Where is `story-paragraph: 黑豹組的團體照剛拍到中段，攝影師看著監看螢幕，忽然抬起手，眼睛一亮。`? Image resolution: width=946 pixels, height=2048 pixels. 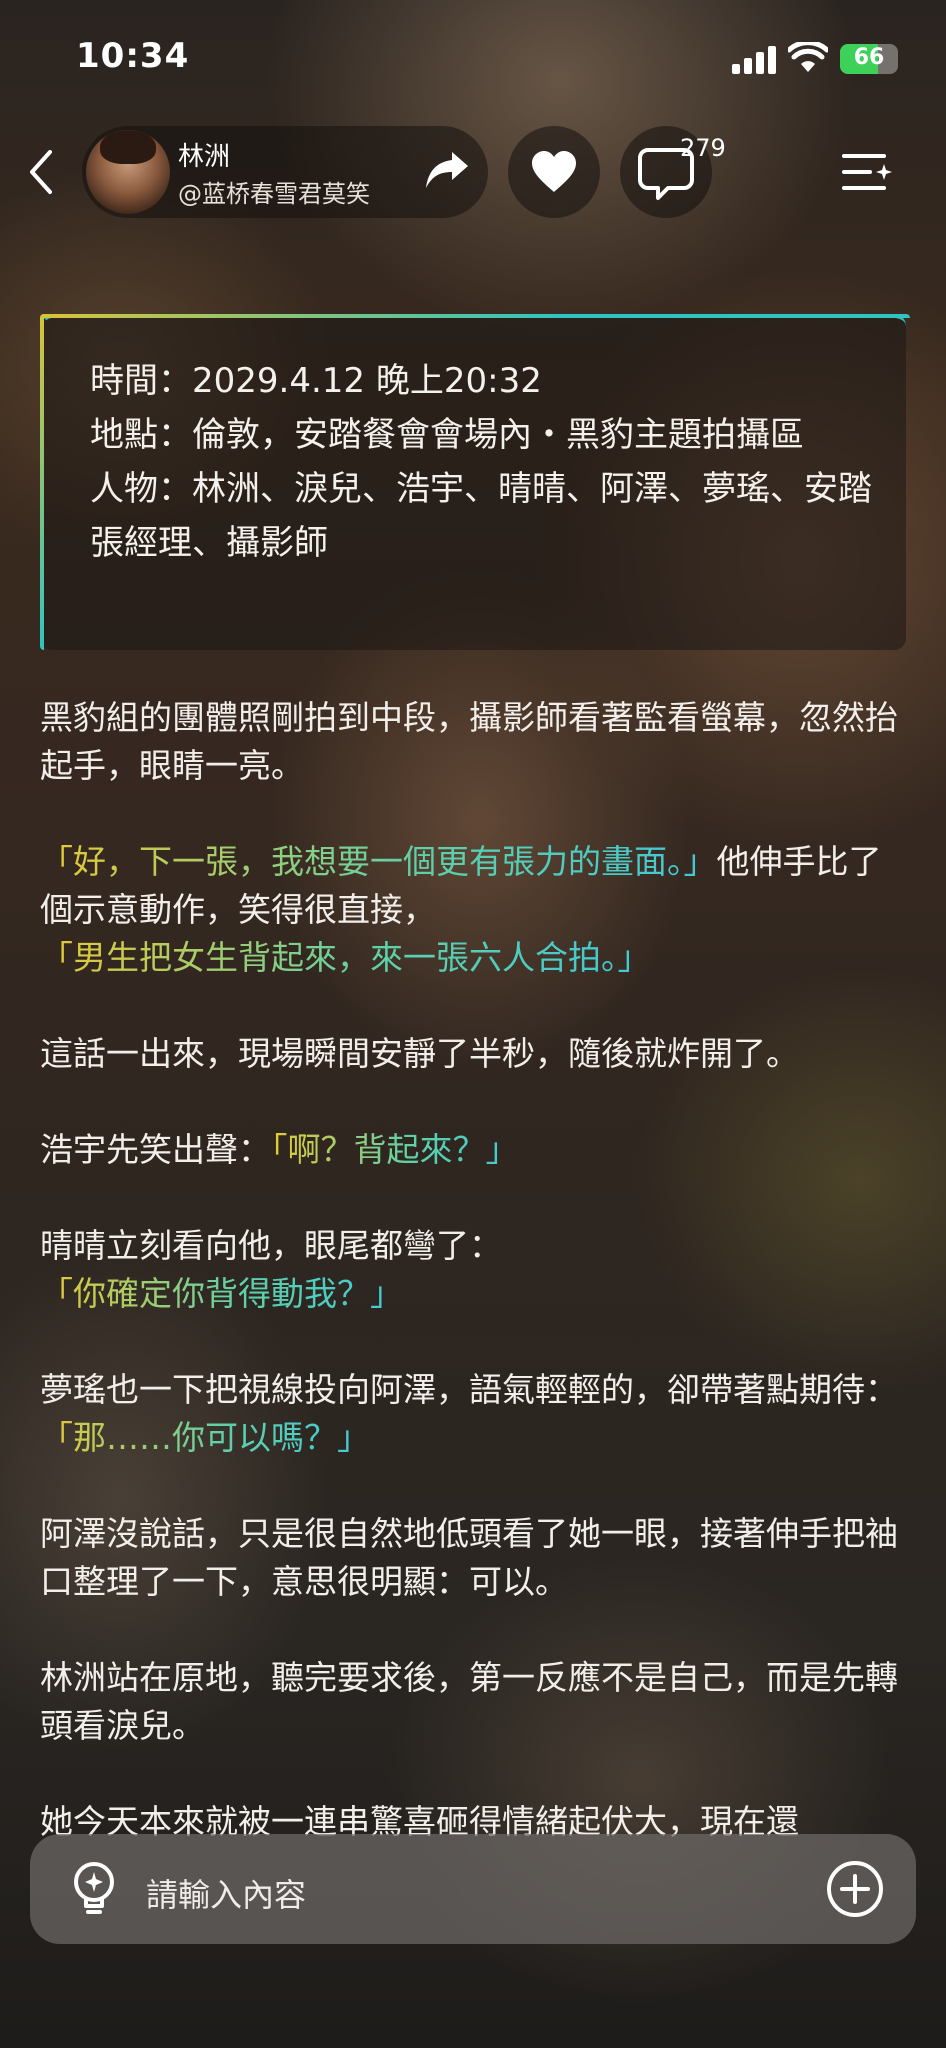 story-paragraph: 黑豹組的團體照剛拍到中段，攝影師看著監看螢幕，忽然抬起手，眼睛一亮。 is located at coordinates (469, 741).